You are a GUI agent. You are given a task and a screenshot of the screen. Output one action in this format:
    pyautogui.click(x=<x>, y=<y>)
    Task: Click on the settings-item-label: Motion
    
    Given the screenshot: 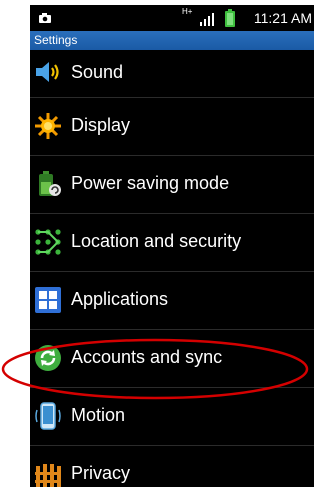 What is the action you would take?
    pyautogui.click(x=98, y=415)
    